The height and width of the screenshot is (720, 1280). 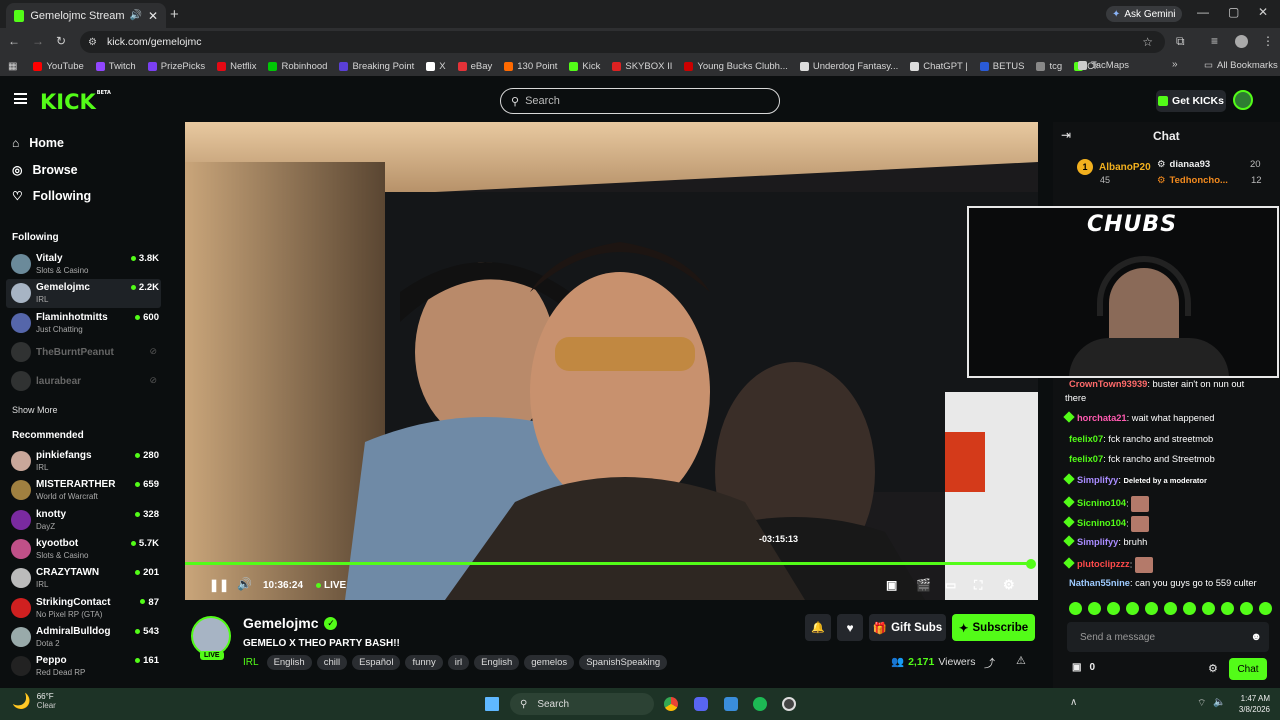 I want to click on channel-item: CRAZYTAWN IRL 201, so click(x=83, y=578).